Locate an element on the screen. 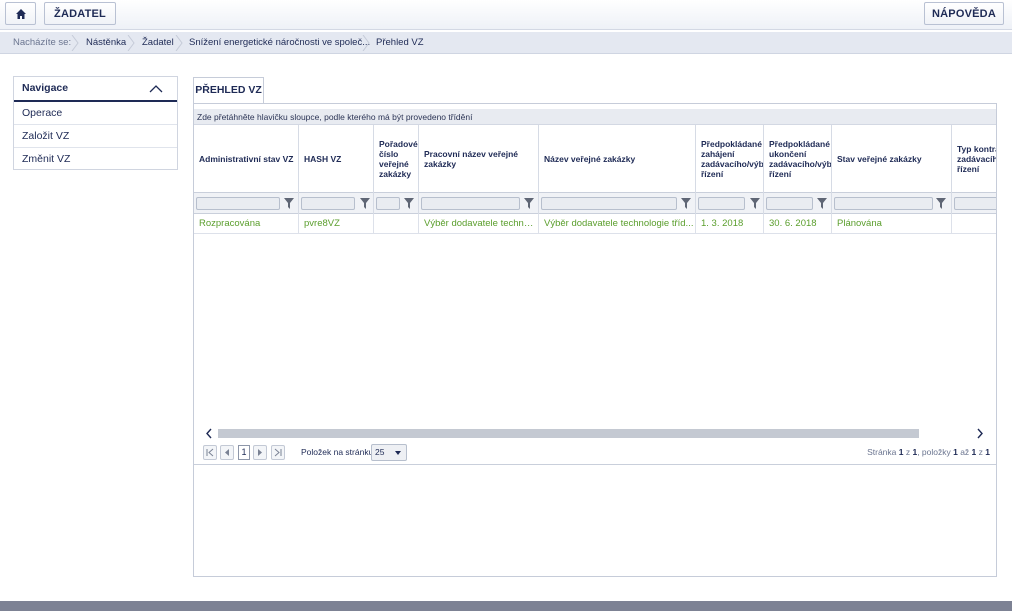  first-page-icon is located at coordinates (210, 452).